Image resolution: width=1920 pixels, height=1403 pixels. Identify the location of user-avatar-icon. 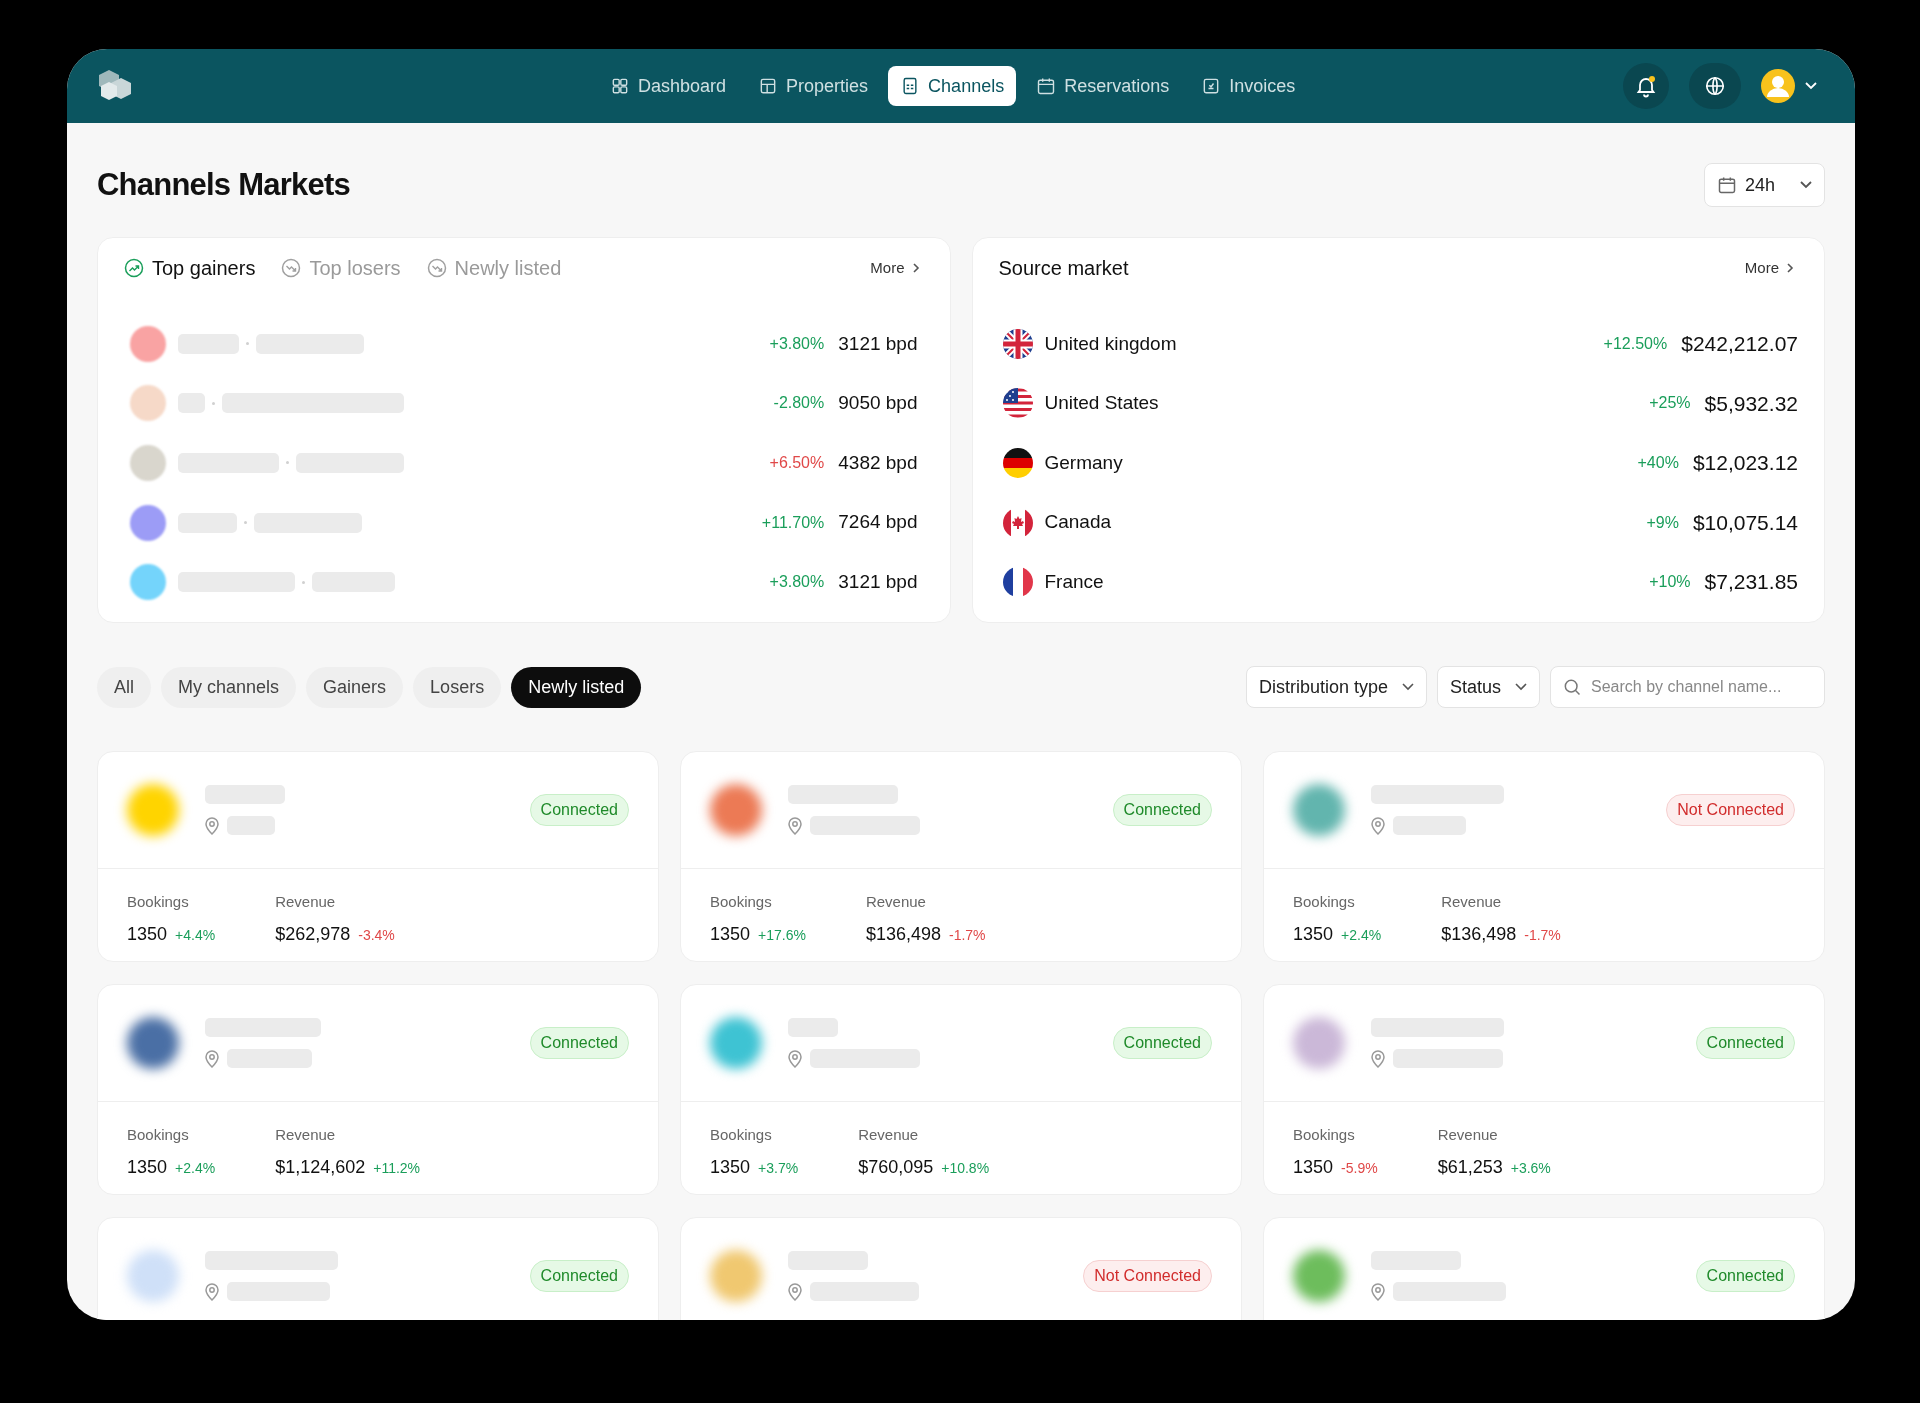
(1778, 86).